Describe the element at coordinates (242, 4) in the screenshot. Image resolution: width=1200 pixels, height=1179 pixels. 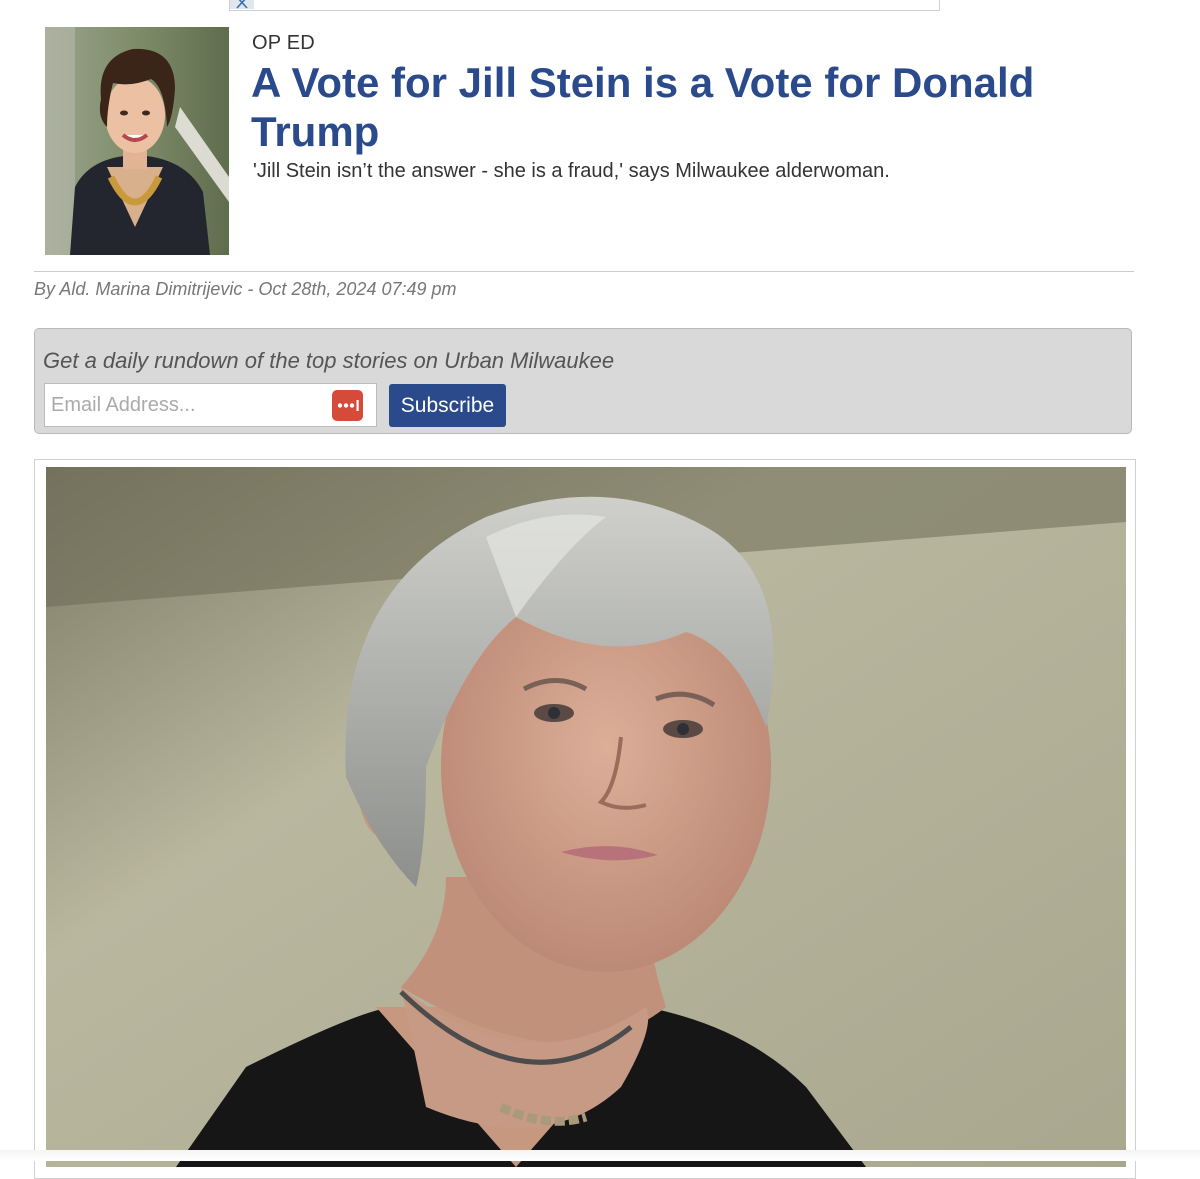
I see `close-ad-icon` at that location.